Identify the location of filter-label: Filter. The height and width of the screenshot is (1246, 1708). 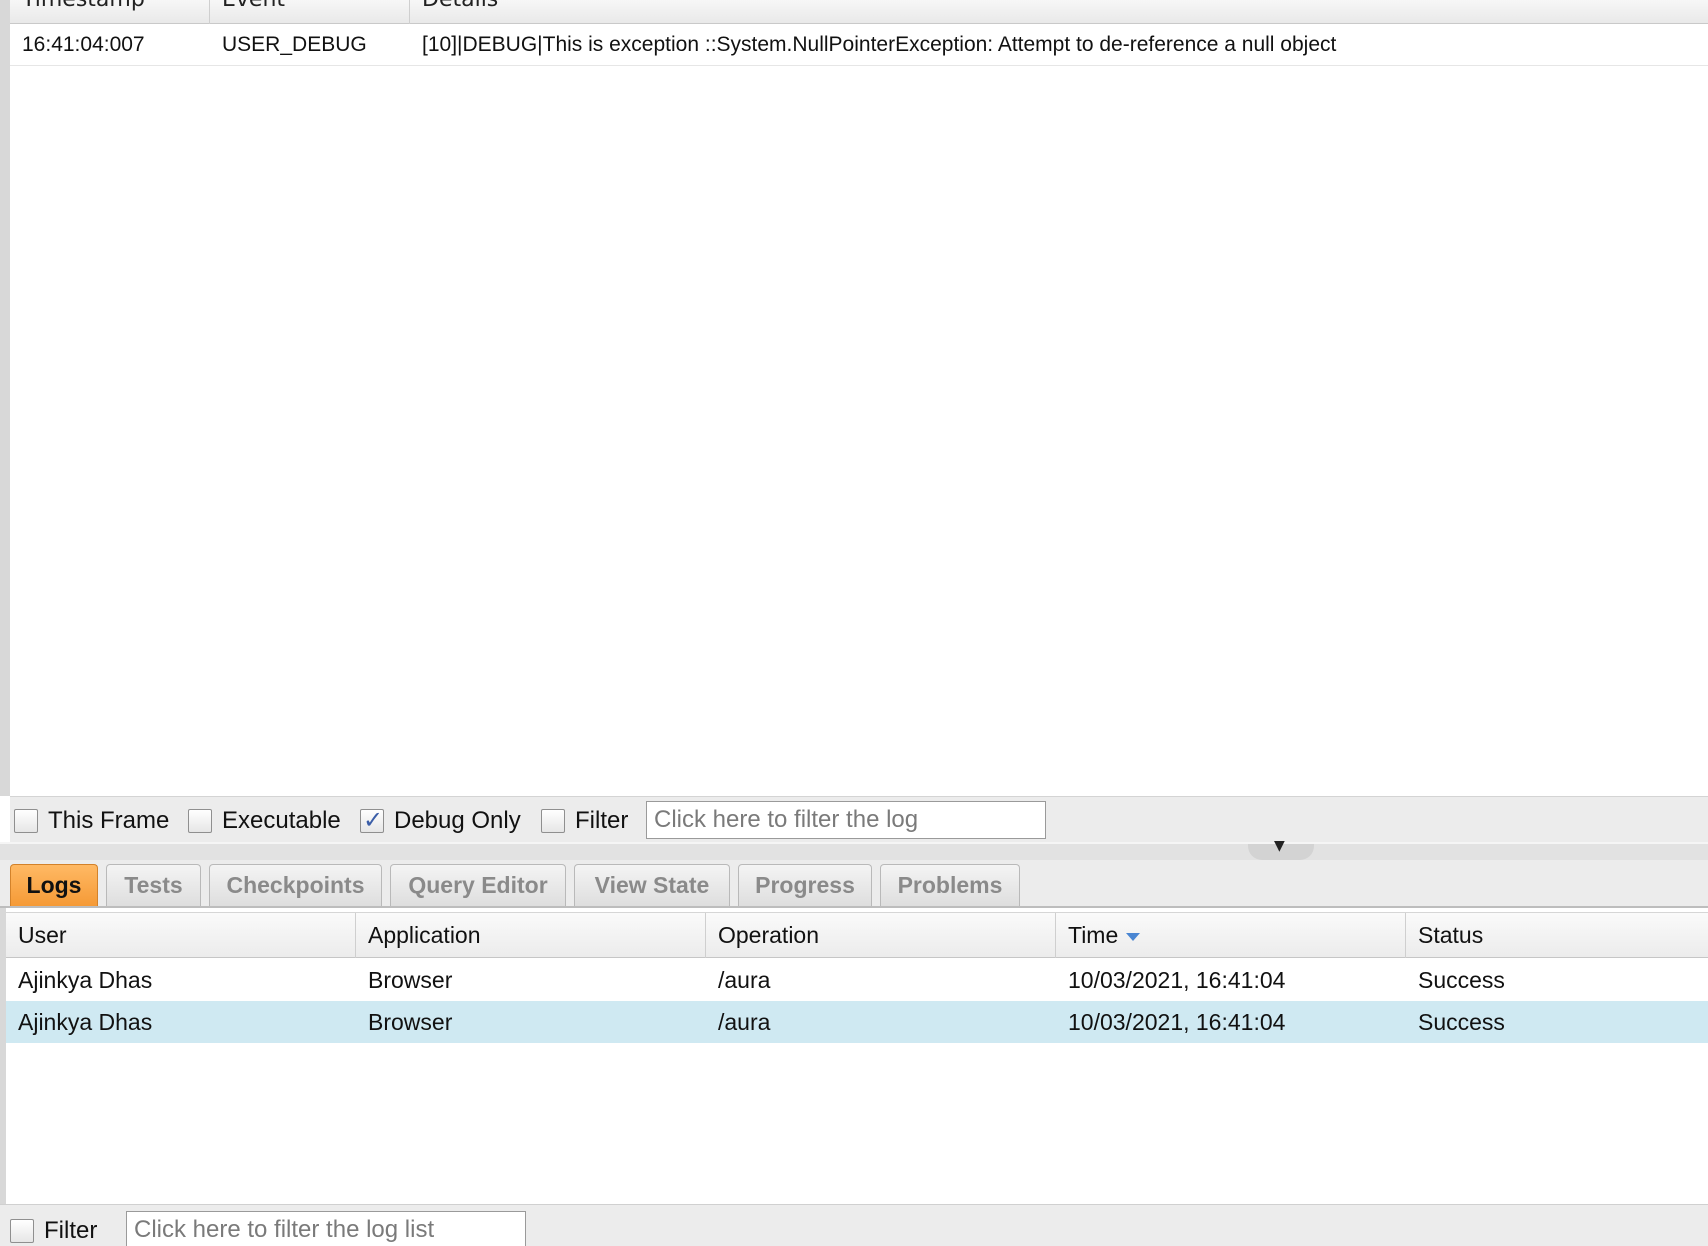
(602, 820).